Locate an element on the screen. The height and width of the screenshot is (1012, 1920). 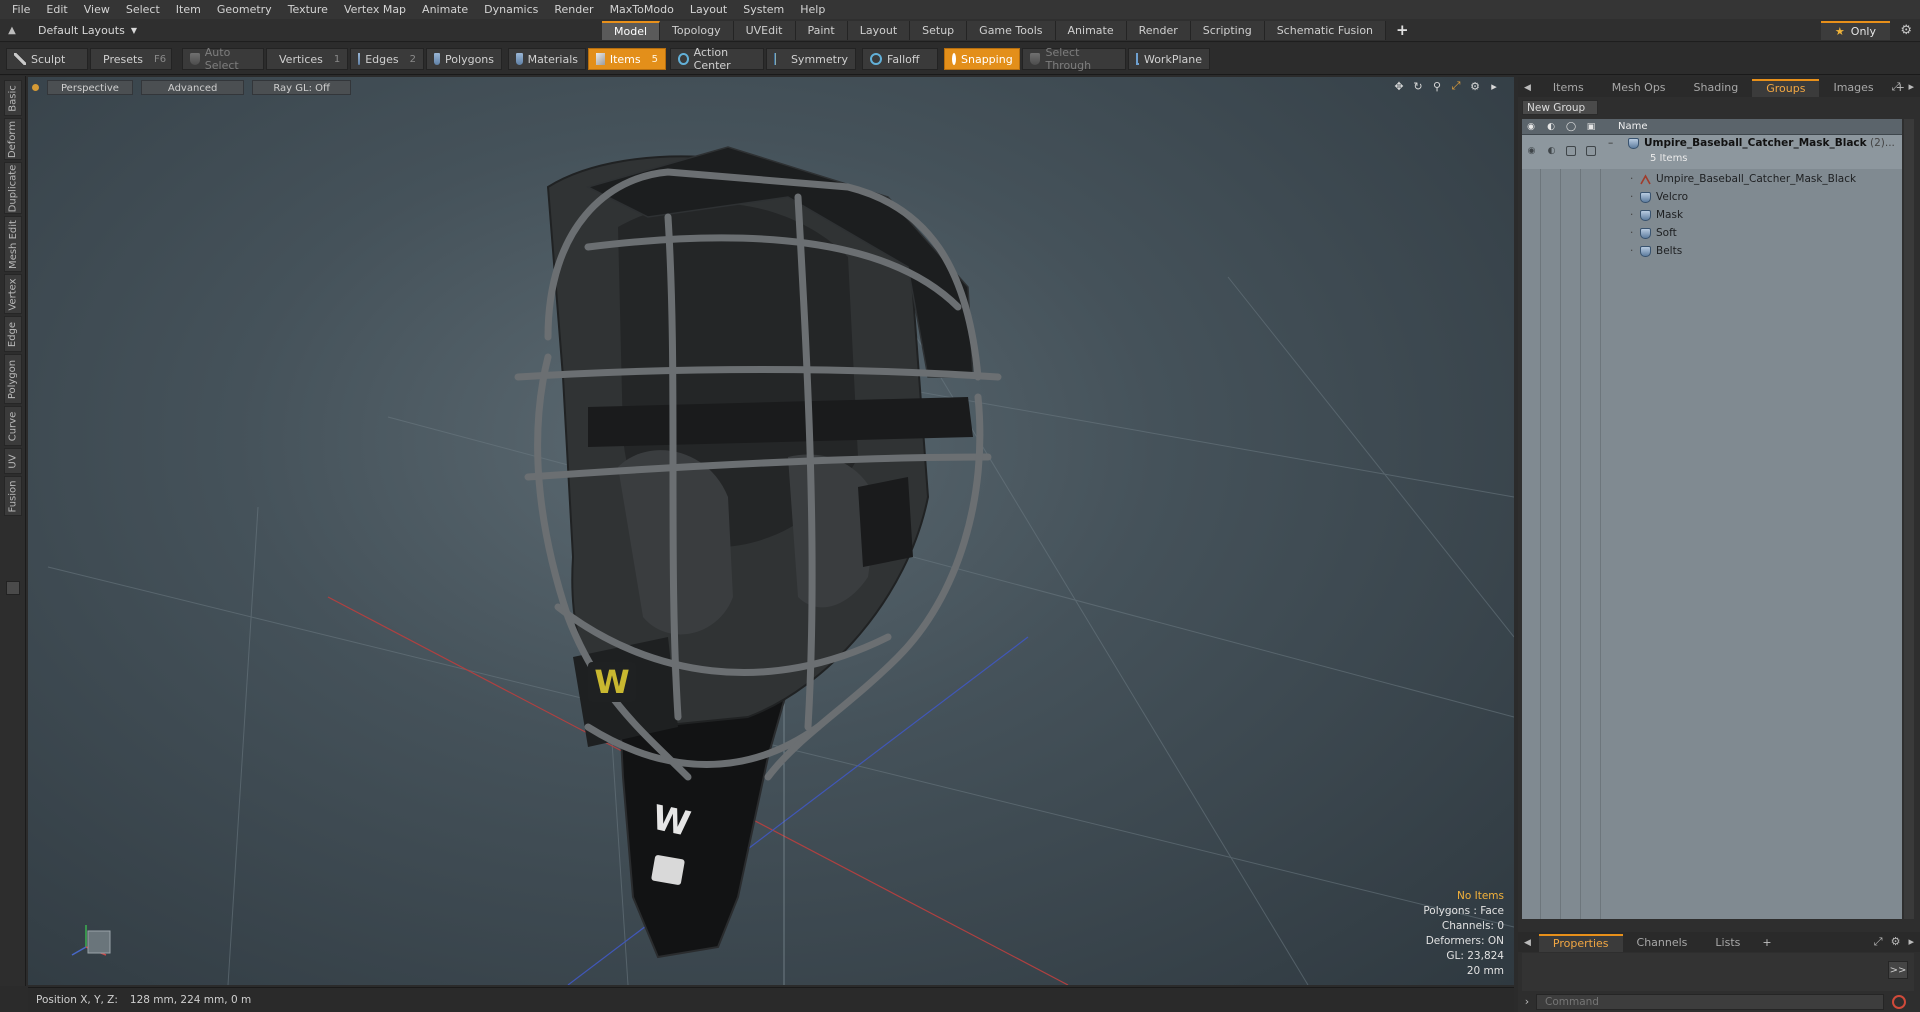
menu-dynamics: Dynamics is located at coordinates (513, 9).